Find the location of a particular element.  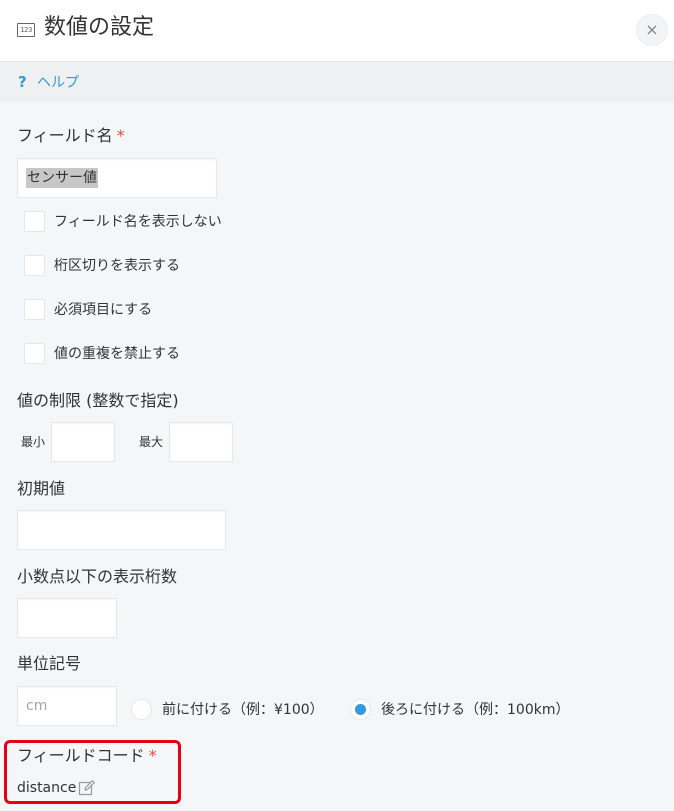

default-value-input is located at coordinates (121, 530).